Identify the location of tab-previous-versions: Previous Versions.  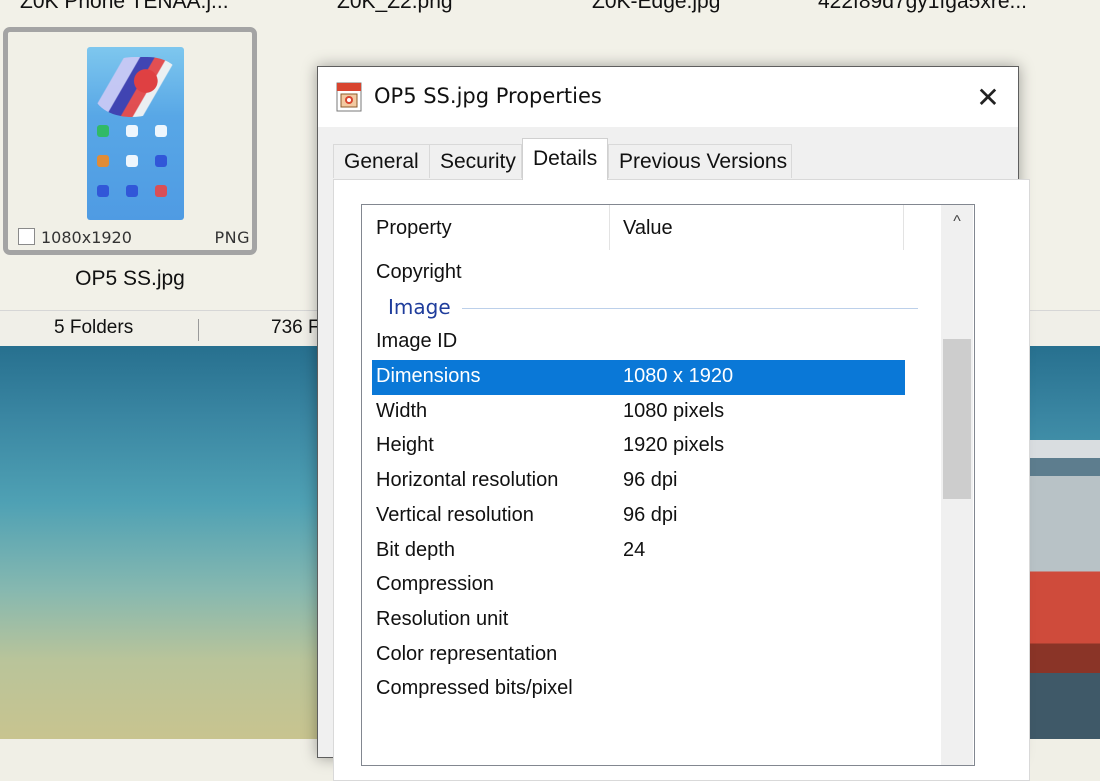
(700, 161).